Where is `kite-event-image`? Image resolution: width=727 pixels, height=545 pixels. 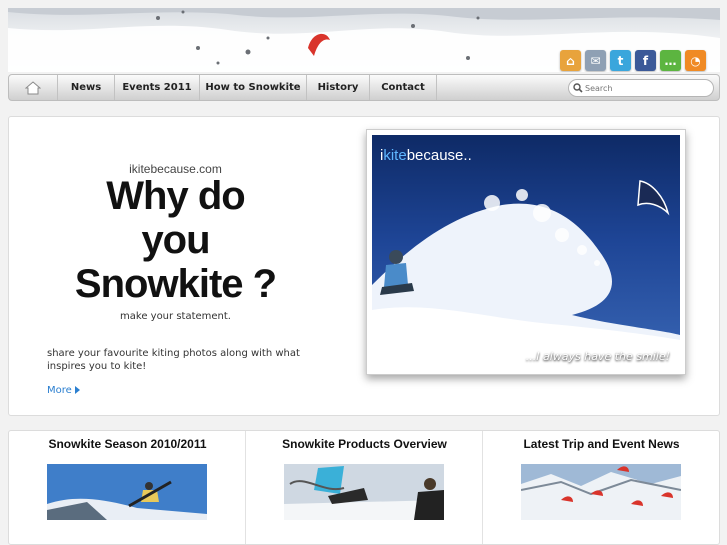
kite-event-image is located at coordinates (601, 492).